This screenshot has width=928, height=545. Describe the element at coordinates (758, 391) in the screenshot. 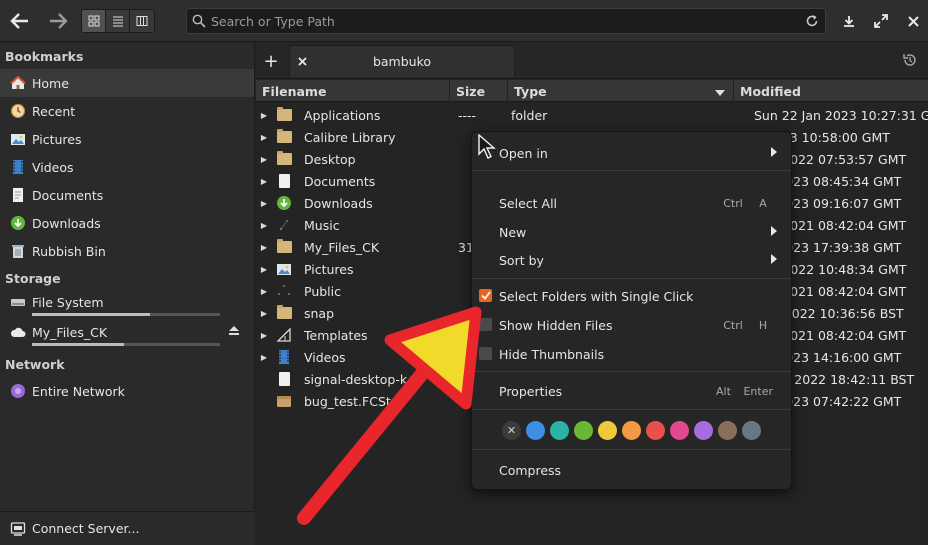

I see `shortcut-key: Enter` at that location.